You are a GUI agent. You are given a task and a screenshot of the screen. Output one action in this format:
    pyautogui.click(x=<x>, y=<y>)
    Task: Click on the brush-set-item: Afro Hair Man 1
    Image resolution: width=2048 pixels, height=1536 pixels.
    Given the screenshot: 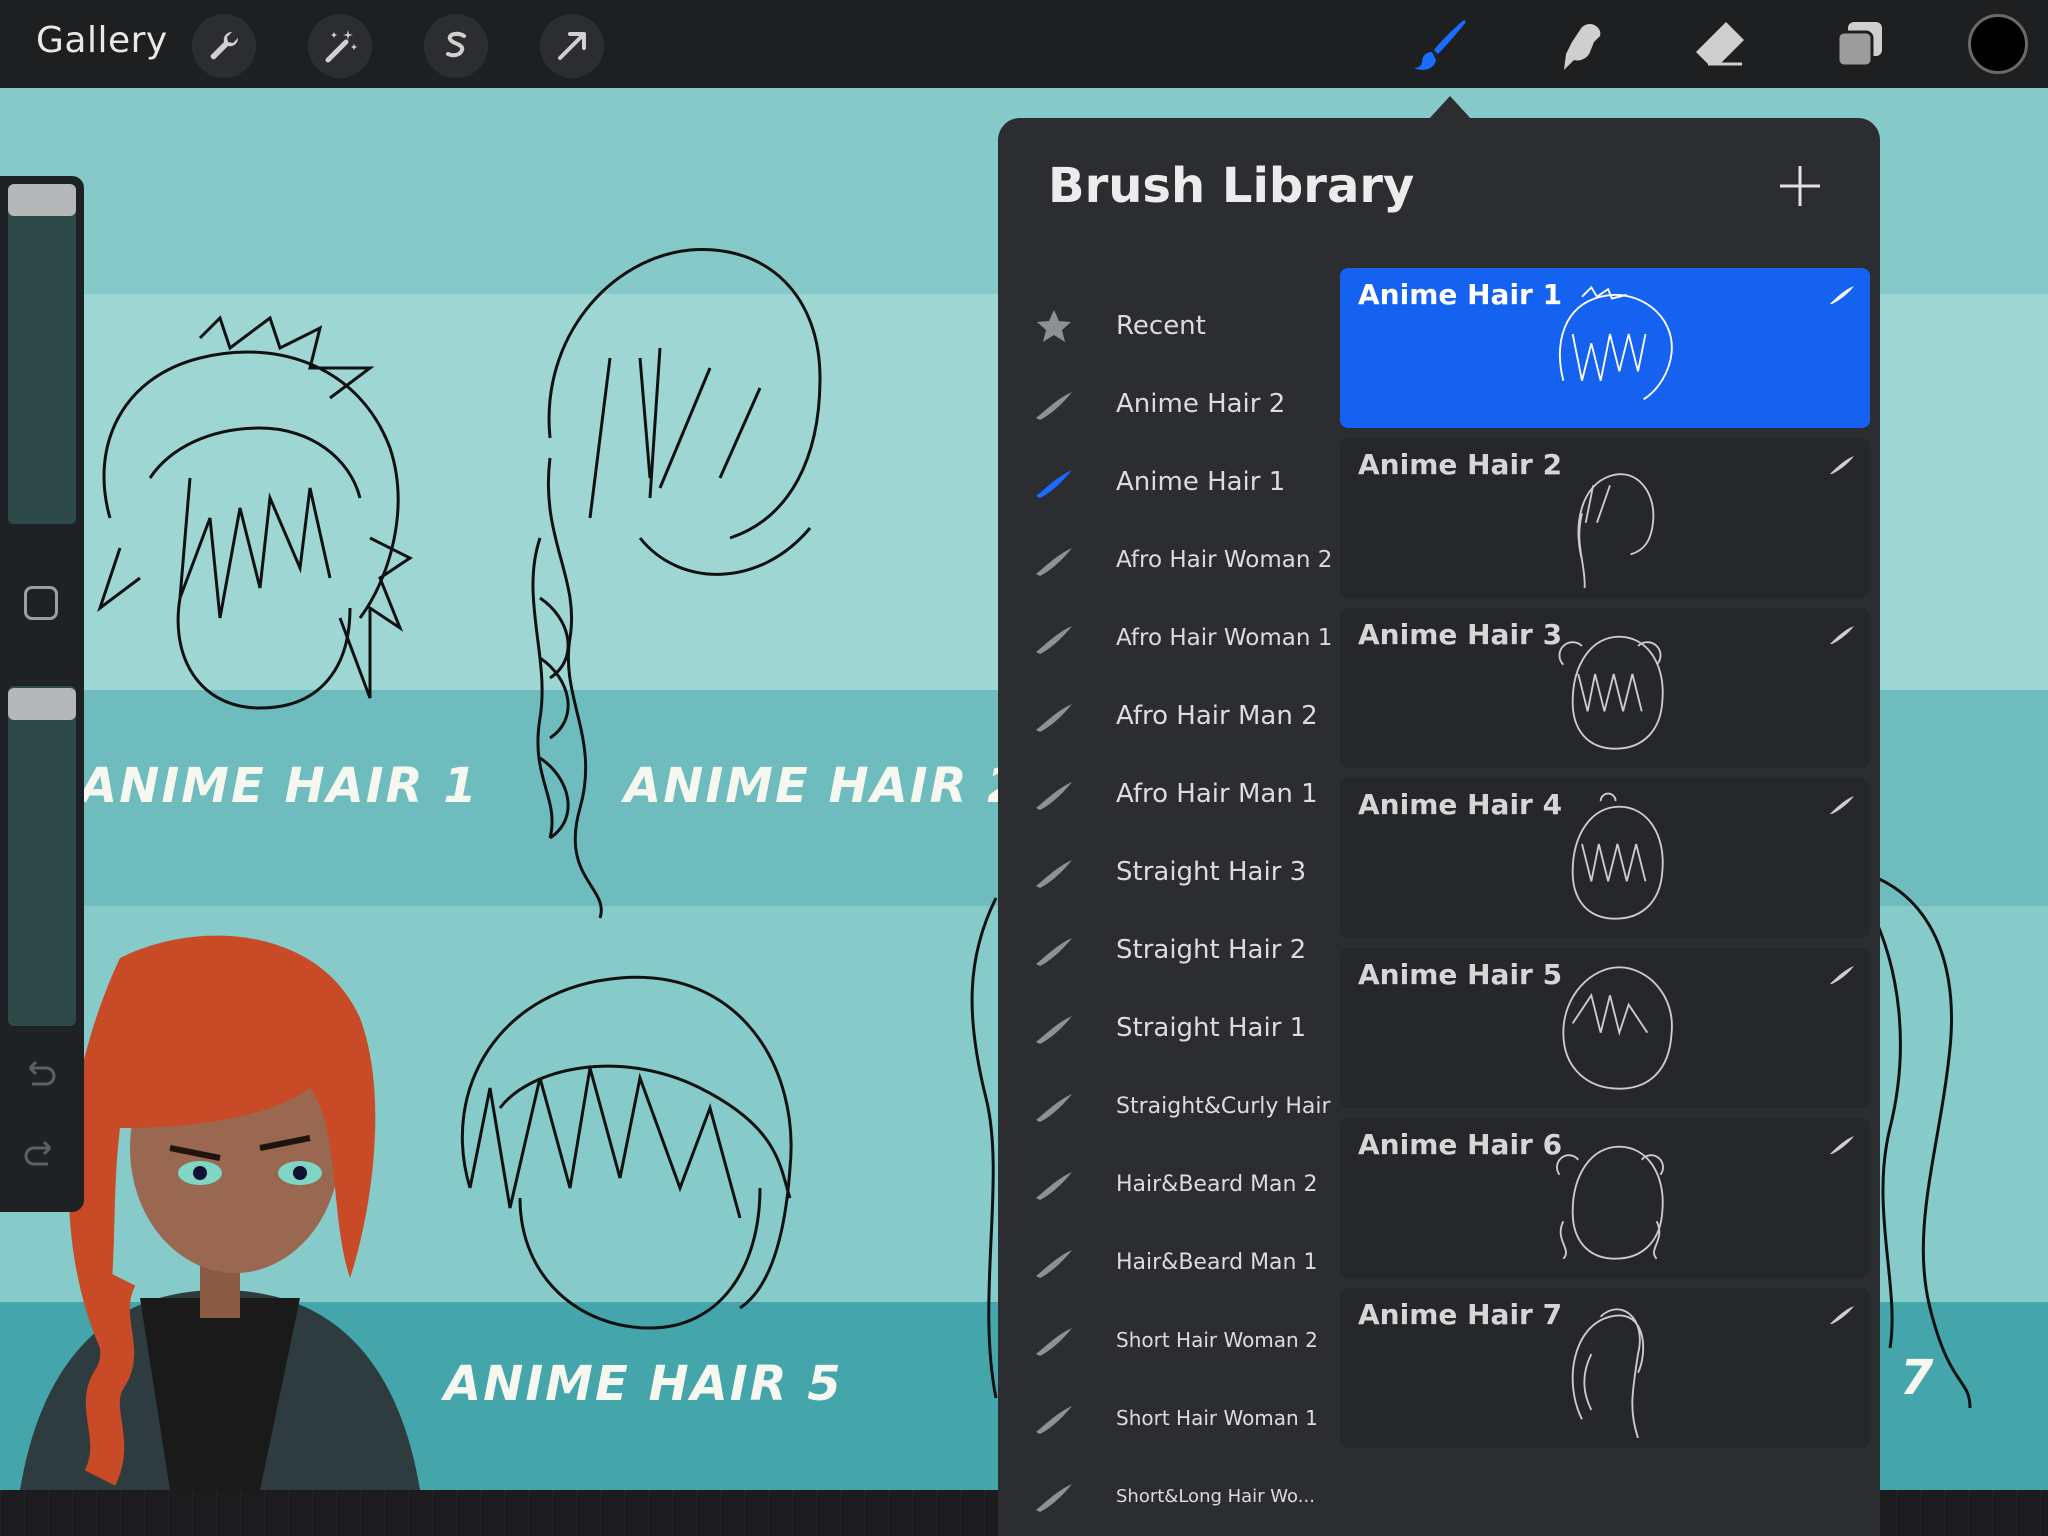 What is the action you would take?
    pyautogui.click(x=1186, y=794)
    